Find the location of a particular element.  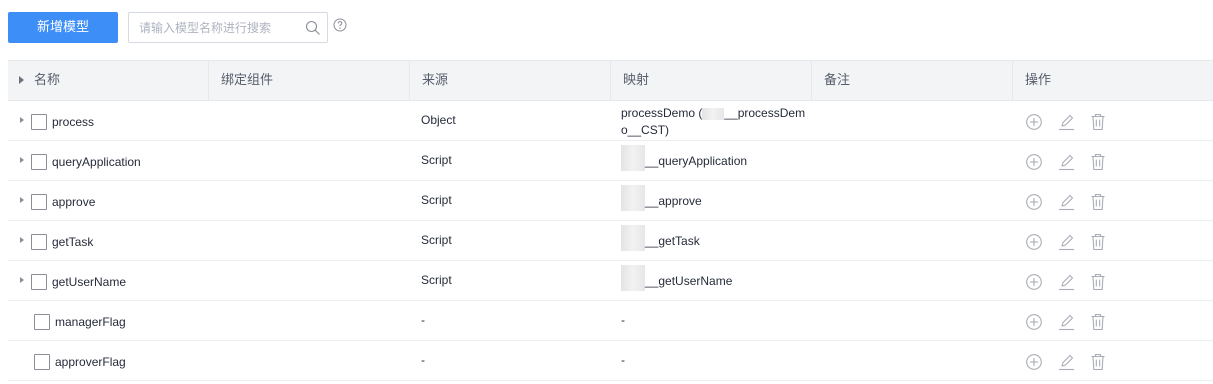

table-row: getTask Script __getTask is located at coordinates (610, 241).